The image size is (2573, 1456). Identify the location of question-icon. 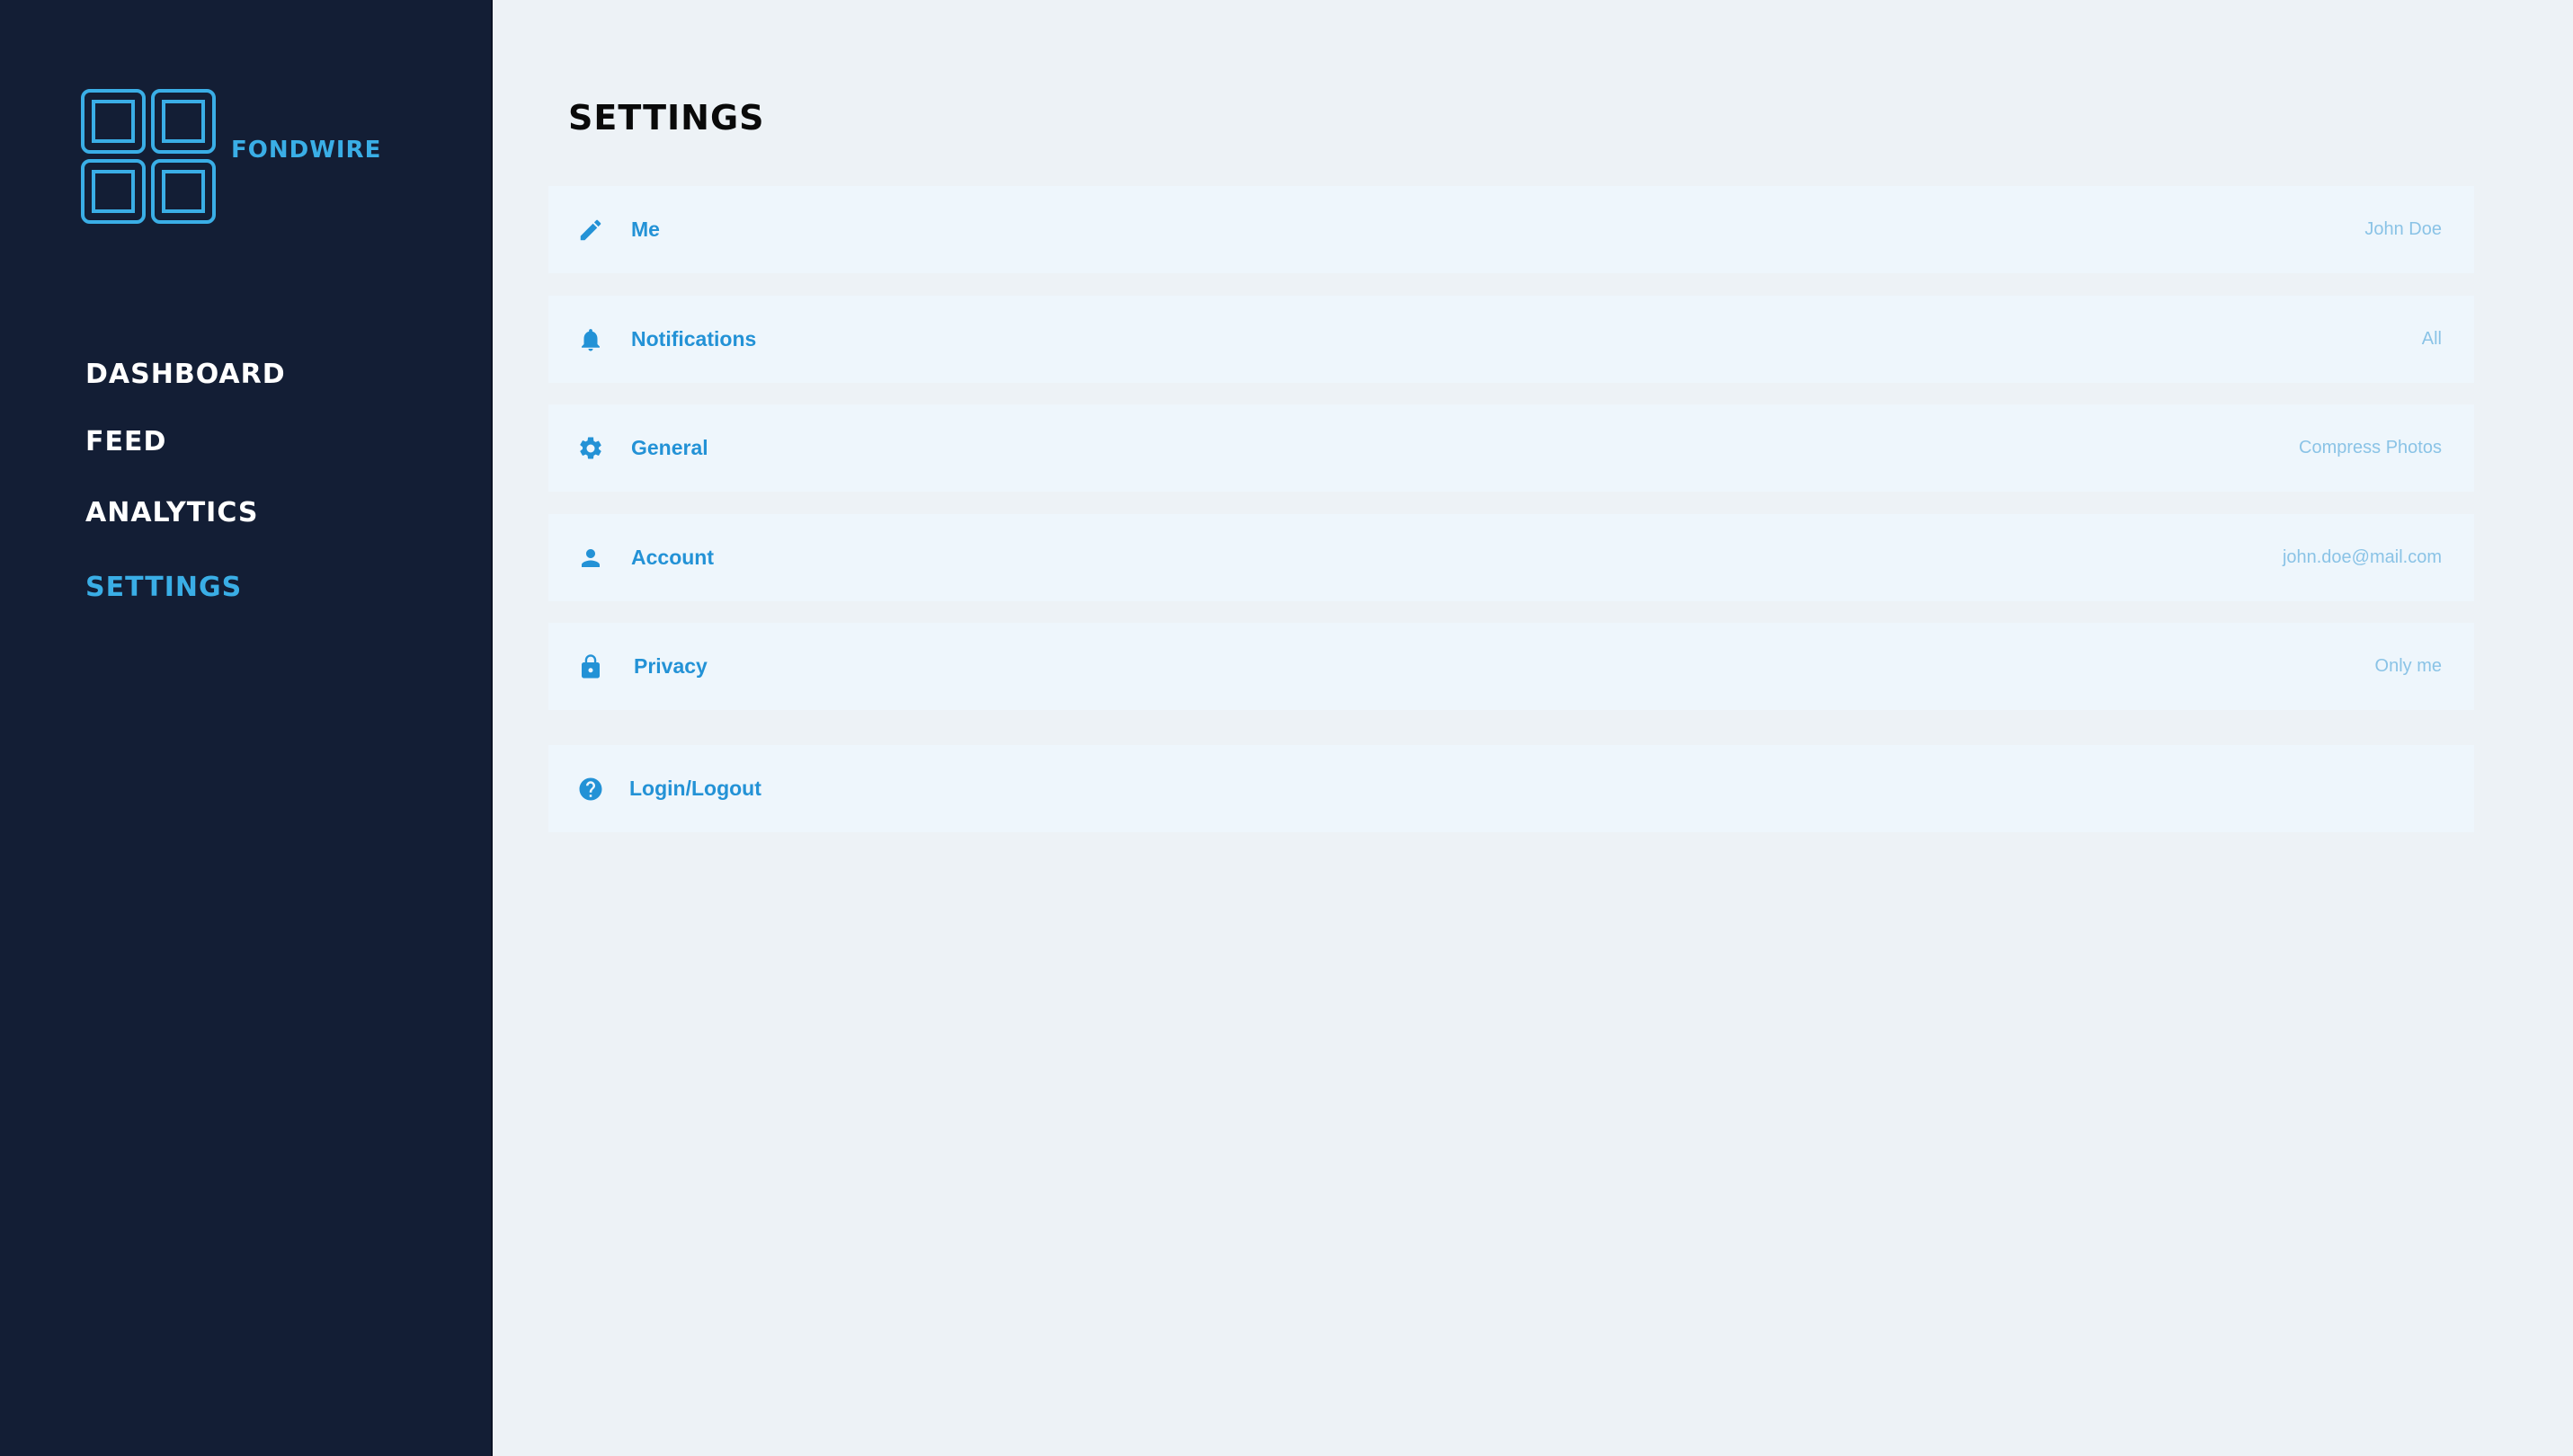
(590, 789).